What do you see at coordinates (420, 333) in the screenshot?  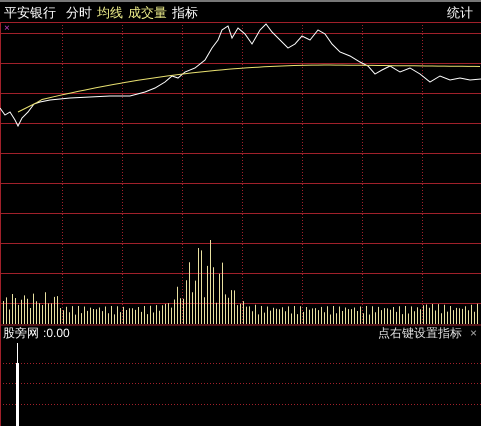 I see `indicator-hint: 点右键设置指标` at bounding box center [420, 333].